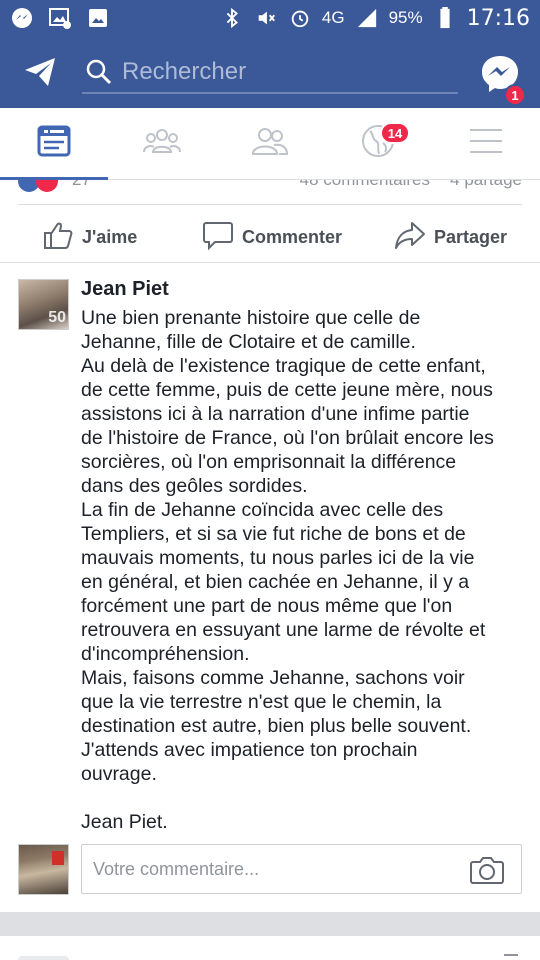  I want to click on news-feed-icon, so click(54, 143).